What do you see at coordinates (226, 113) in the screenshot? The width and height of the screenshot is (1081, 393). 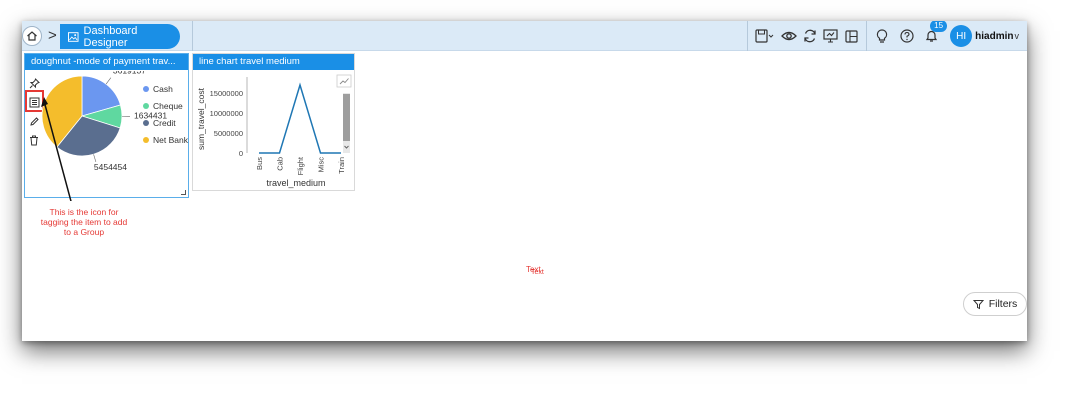 I see `y-tick-label: 10000000` at bounding box center [226, 113].